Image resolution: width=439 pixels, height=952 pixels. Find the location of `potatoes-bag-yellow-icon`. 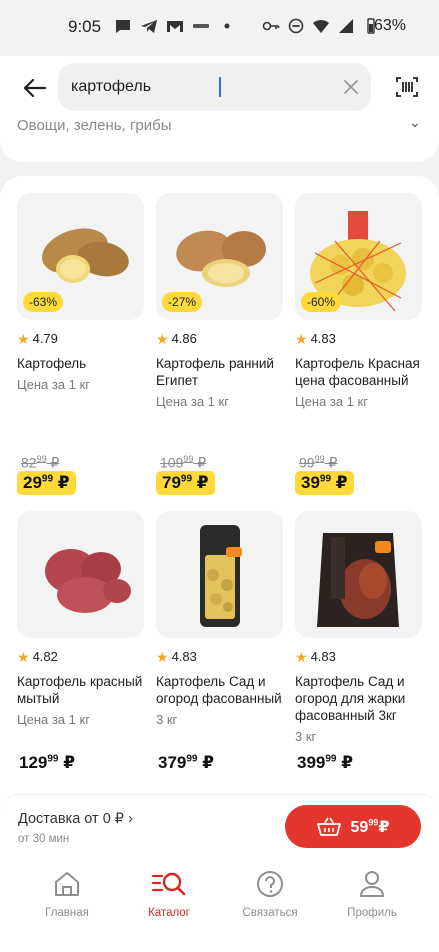

potatoes-bag-yellow-icon is located at coordinates (221, 576).